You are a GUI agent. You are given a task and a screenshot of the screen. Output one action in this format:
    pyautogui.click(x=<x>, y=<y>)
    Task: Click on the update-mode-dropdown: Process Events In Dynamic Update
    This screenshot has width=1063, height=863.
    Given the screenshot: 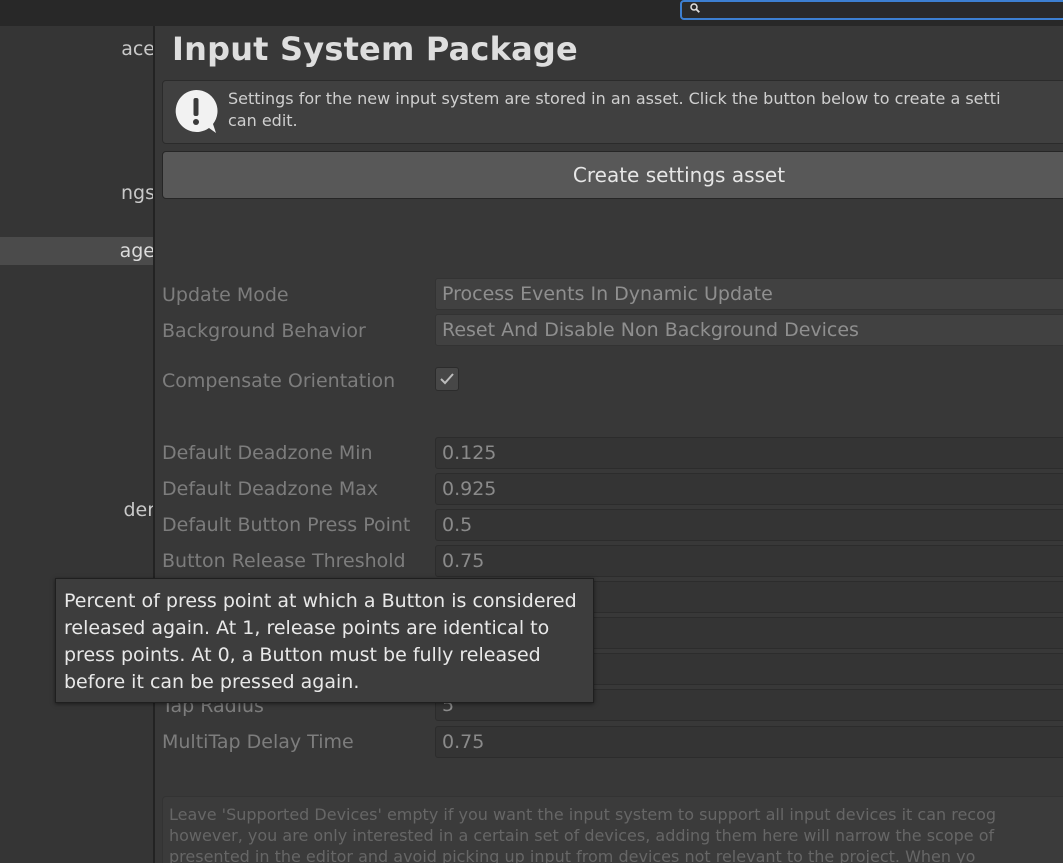 What is the action you would take?
    pyautogui.click(x=749, y=294)
    